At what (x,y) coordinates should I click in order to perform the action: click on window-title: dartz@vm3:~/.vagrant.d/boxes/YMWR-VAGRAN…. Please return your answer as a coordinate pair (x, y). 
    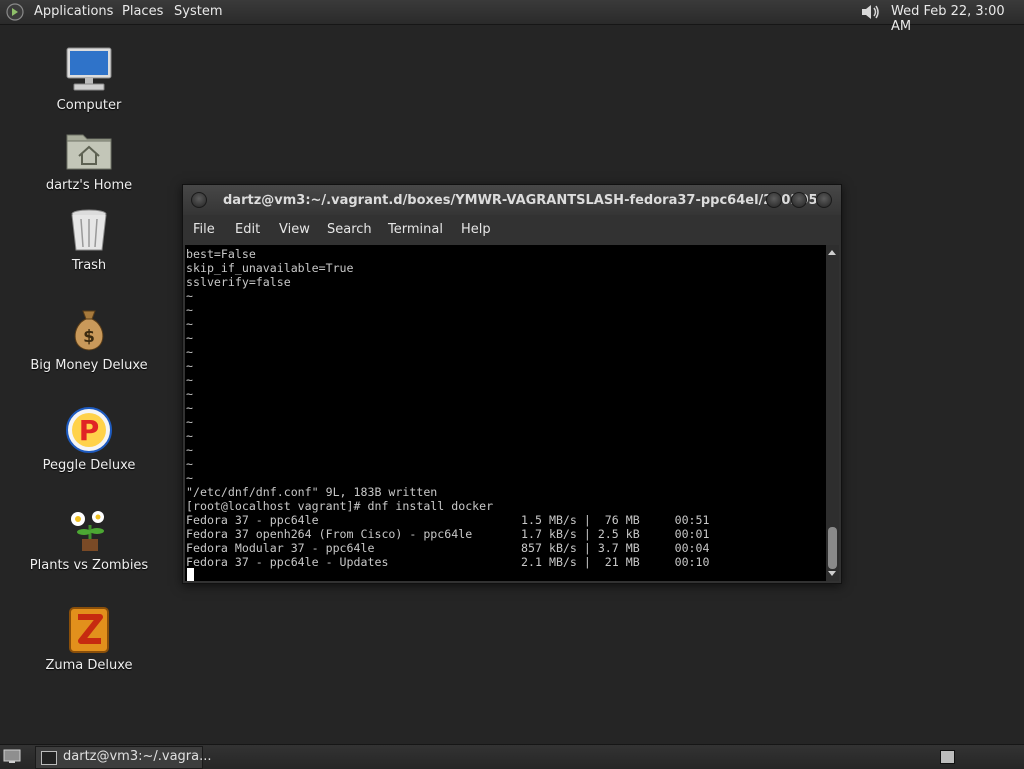
    Looking at the image, I should click on (528, 200).